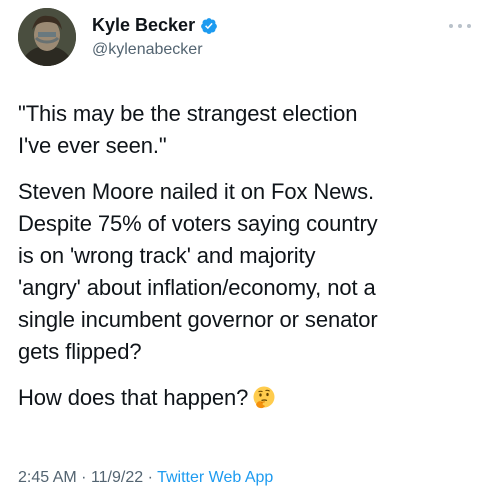  I want to click on tweet-time: 2:45 AM, so click(47, 477).